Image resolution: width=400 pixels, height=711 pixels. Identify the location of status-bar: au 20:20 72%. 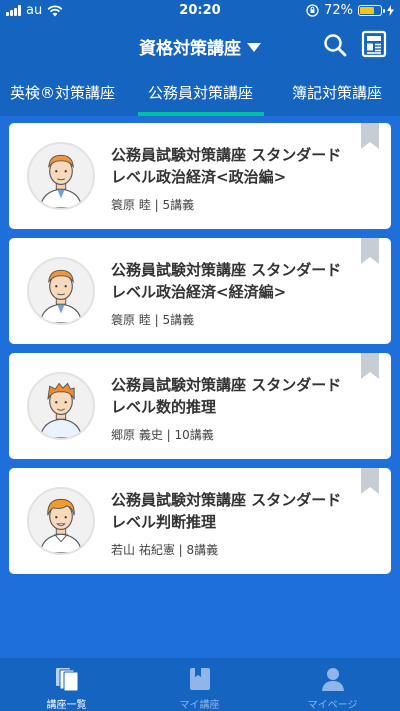
(200, 11).